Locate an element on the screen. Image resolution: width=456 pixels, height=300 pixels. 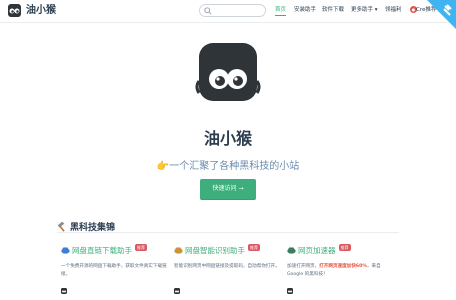
nav-software-download: 软件下载 is located at coordinates (333, 10).